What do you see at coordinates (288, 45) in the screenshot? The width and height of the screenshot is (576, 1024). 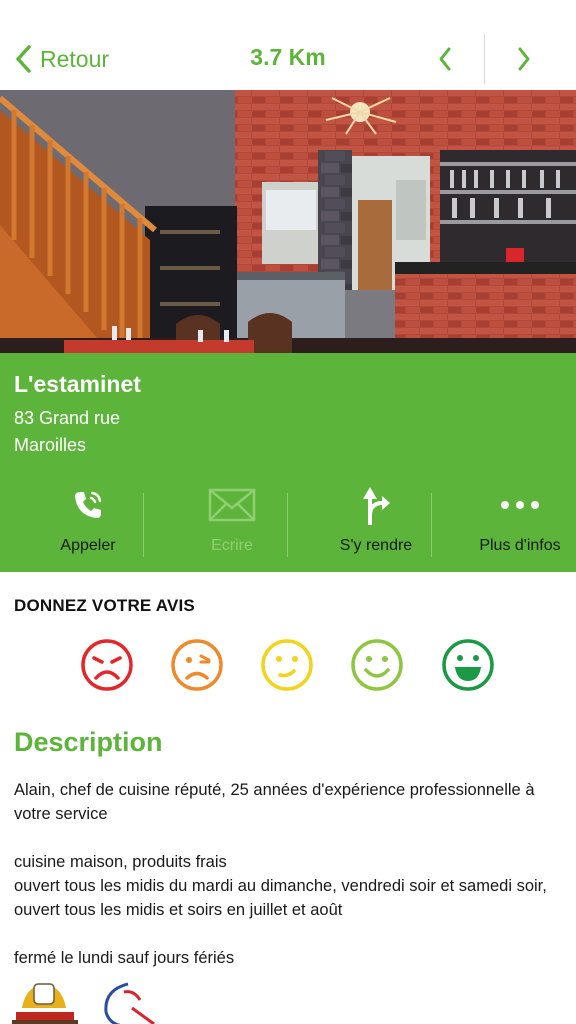 I see `top-bar: Retour 3.7 Km` at bounding box center [288, 45].